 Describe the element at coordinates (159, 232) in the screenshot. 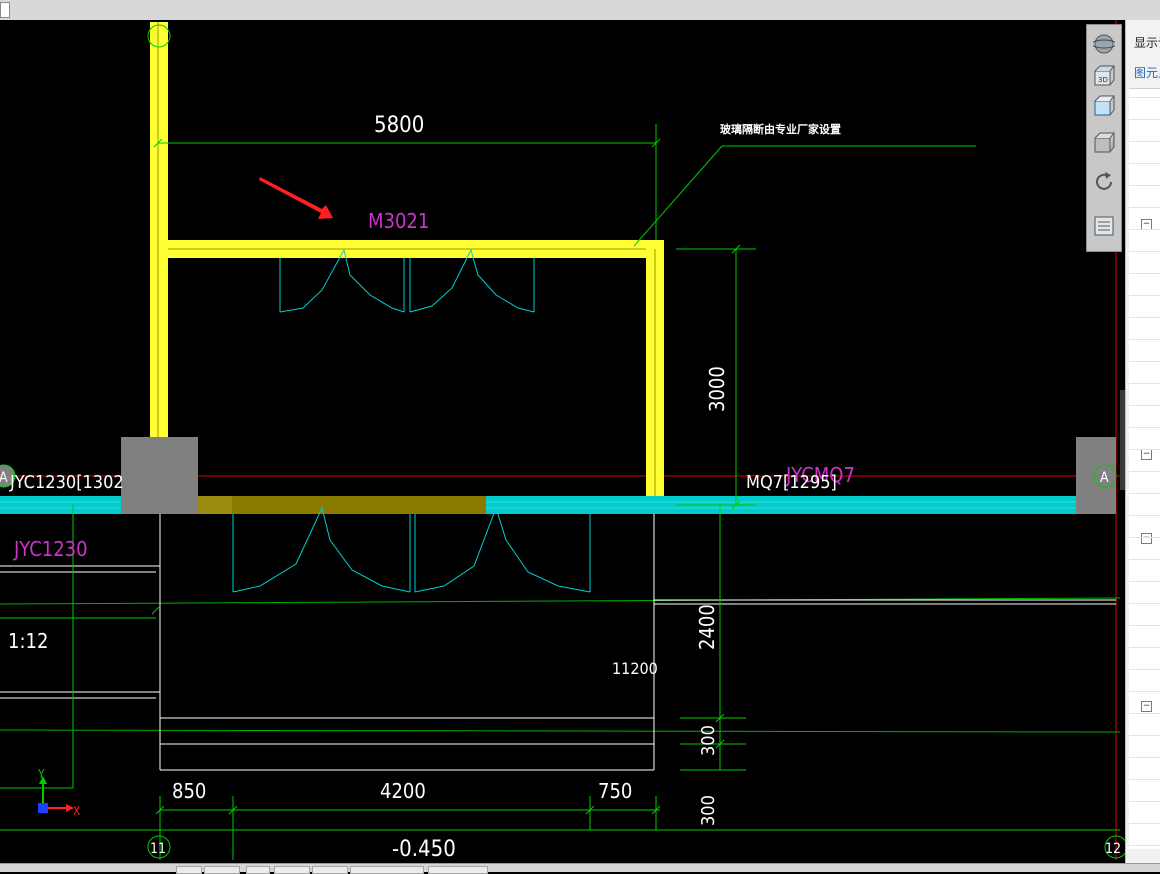

I see `wall-vertical-left` at that location.